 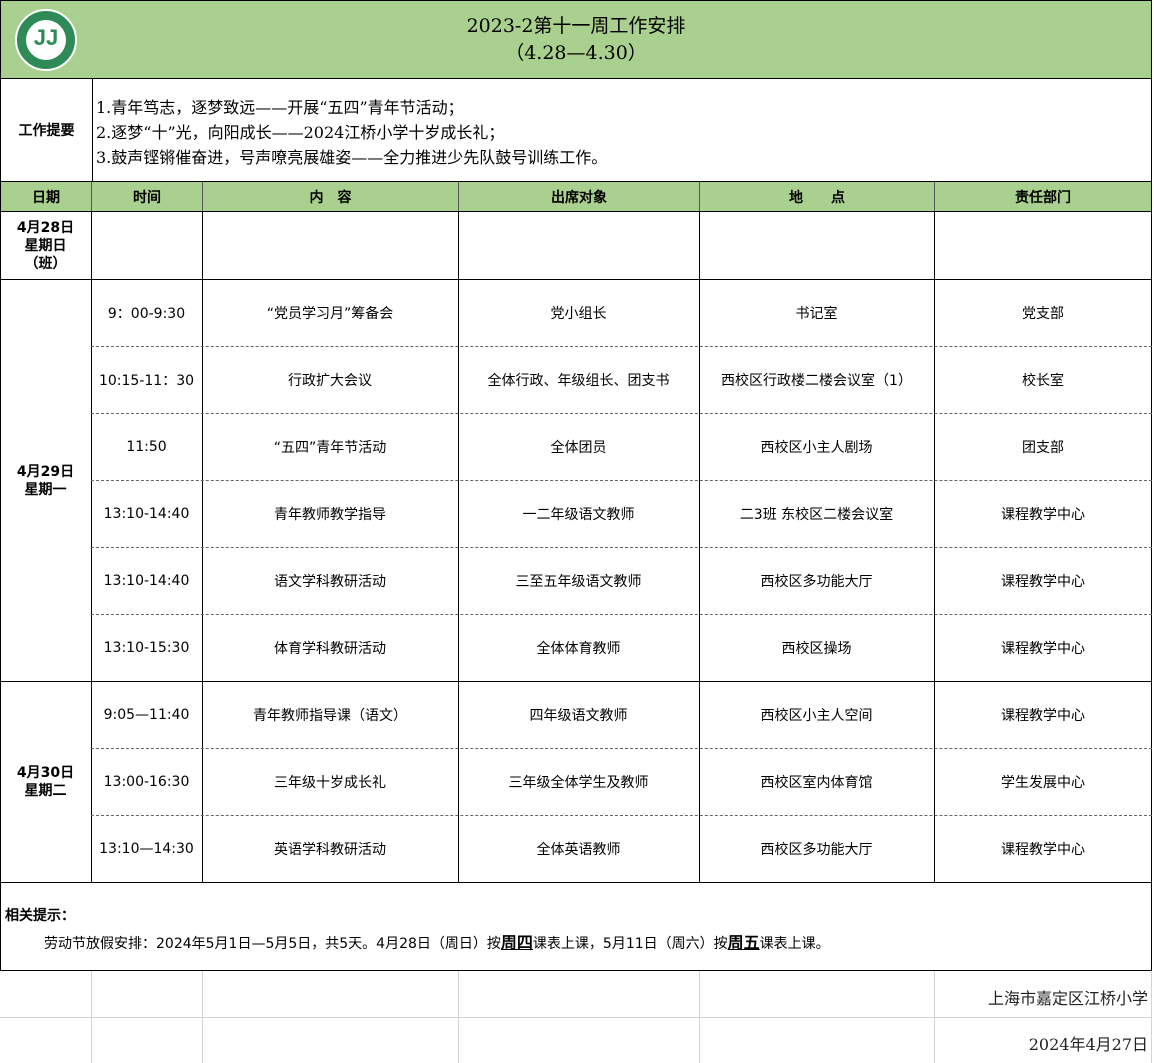 What do you see at coordinates (817, 196) in the screenshot?
I see `header-location: 地 点` at bounding box center [817, 196].